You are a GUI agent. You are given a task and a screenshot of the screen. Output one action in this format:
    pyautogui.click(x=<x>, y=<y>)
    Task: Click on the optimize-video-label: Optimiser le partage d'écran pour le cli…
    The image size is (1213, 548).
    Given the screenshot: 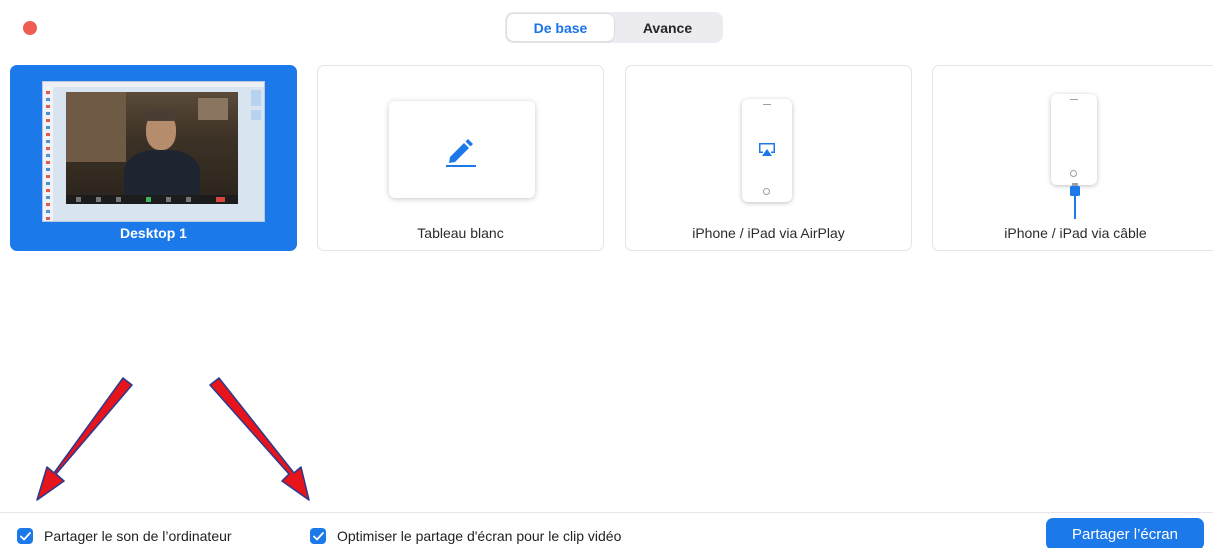 What is the action you would take?
    pyautogui.click(x=479, y=536)
    